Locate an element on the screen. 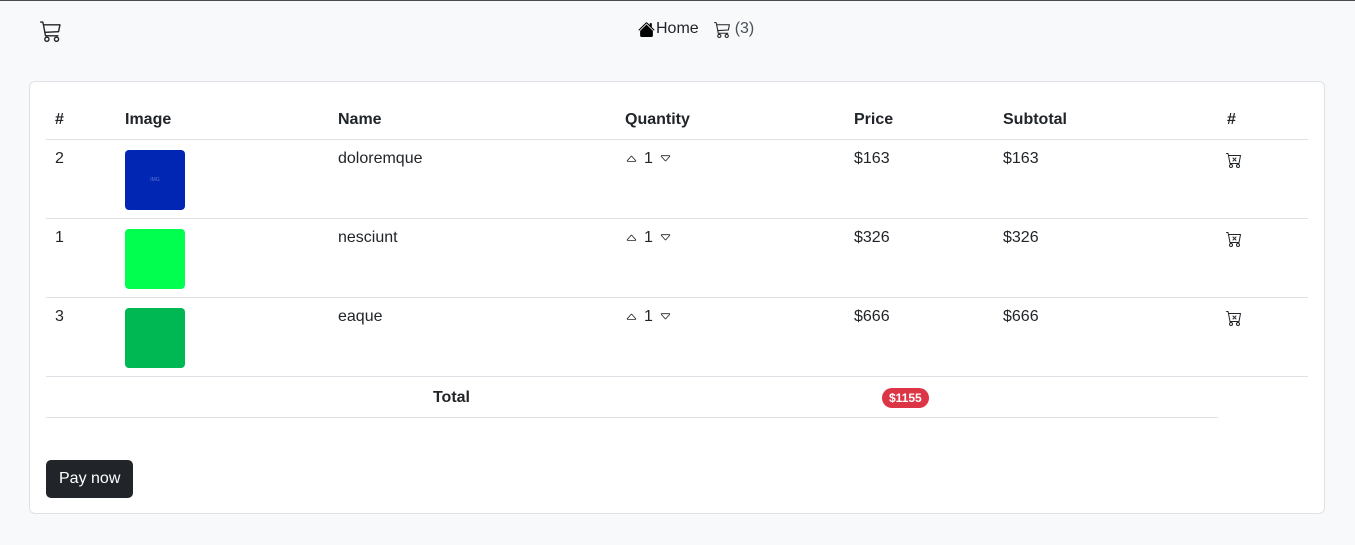 Image resolution: width=1355 pixels, height=545 pixels. nav-cart-link: (3) is located at coordinates (734, 29).